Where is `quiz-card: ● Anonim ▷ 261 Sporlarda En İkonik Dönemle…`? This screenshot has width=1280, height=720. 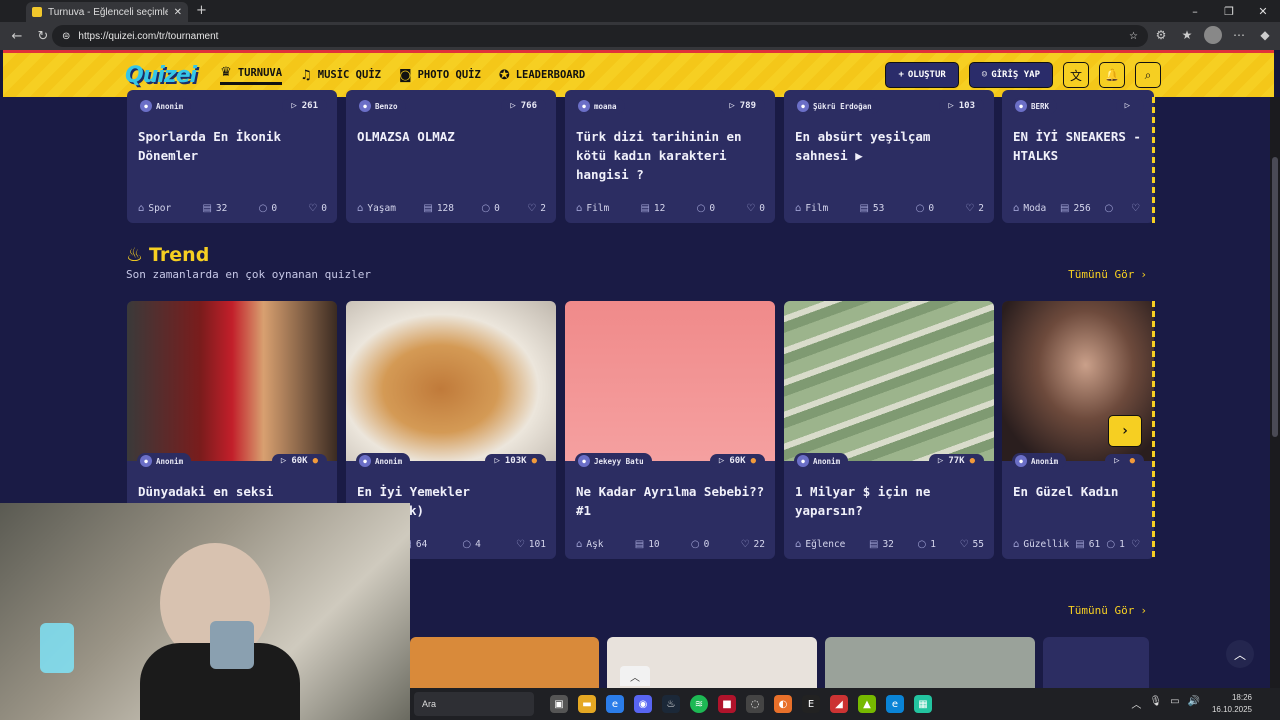
quiz-card: ● Anonim ▷ 261 Sporlarda En İkonik Dönemle… is located at coordinates (232, 156).